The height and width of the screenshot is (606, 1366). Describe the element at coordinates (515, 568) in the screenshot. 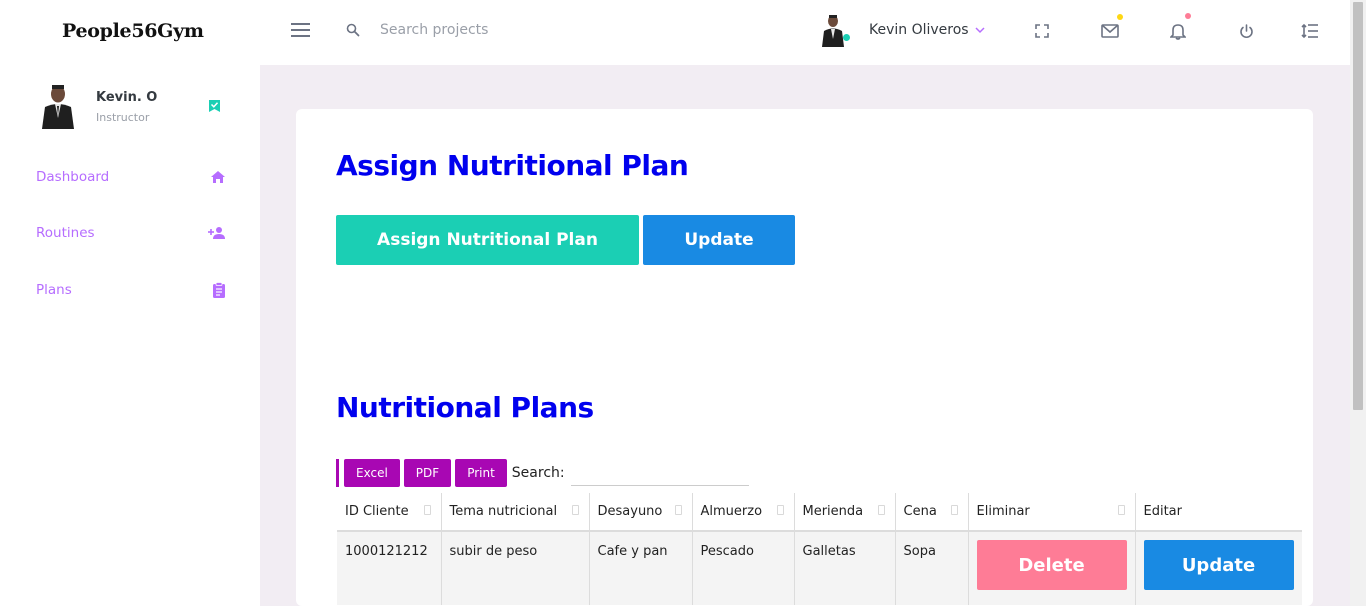

I see `cell-tema: subir de peso` at that location.